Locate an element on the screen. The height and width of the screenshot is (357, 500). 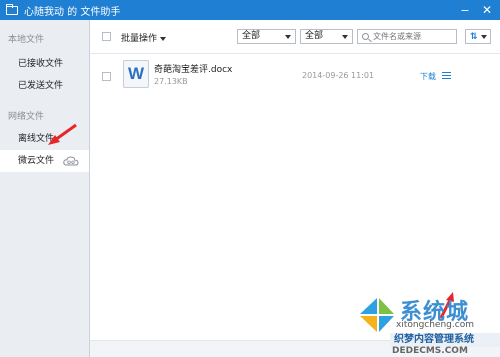
annotation-arrow-icon is located at coordinates (62, 134).